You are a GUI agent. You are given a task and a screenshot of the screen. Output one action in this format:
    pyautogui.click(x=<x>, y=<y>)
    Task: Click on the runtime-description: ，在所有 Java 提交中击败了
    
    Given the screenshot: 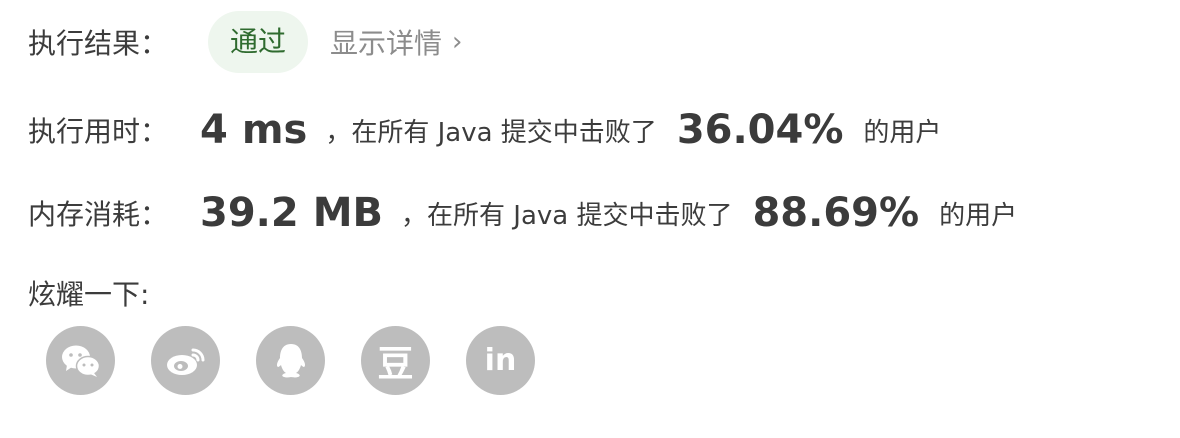 What is the action you would take?
    pyautogui.click(x=491, y=132)
    